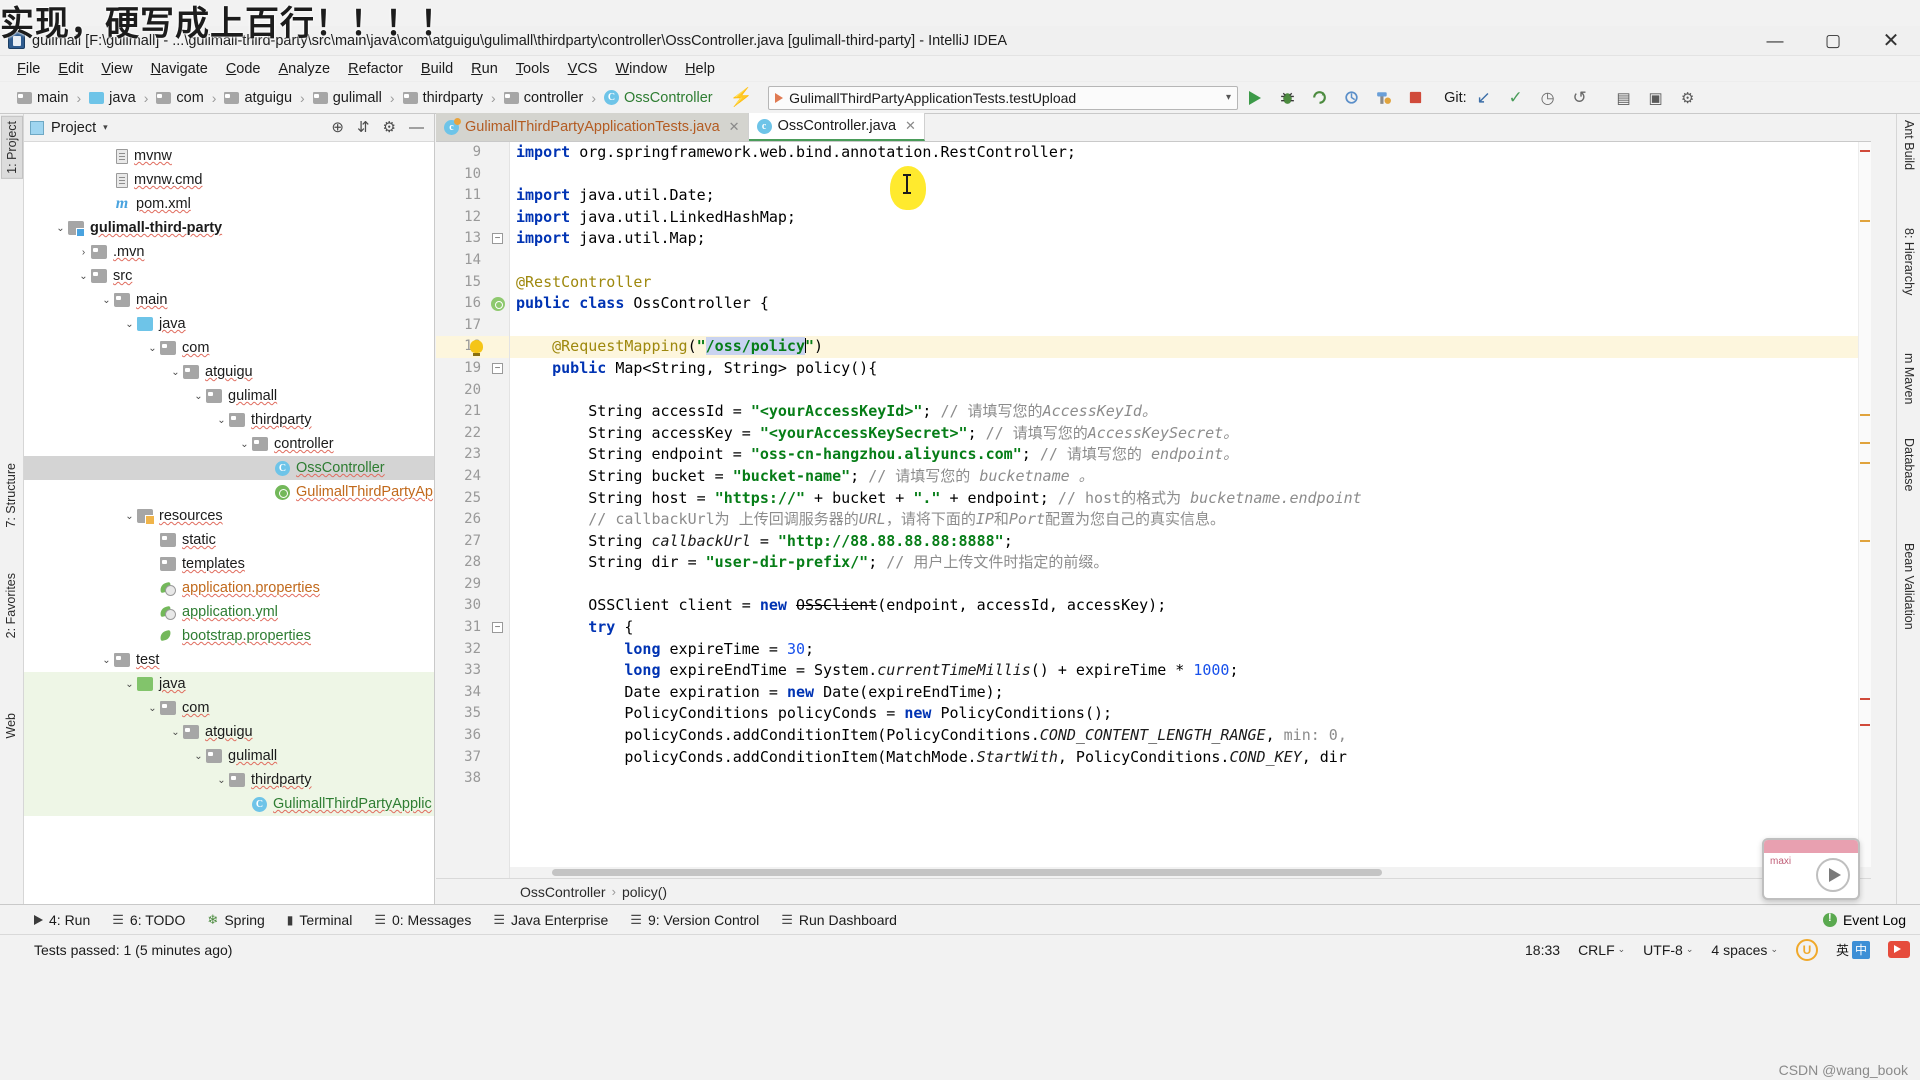 The image size is (1920, 1080). I want to click on tree-item-java: ⌄ java, so click(229, 684).